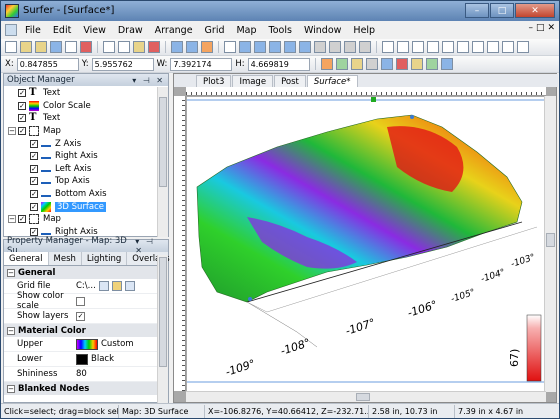 The width and height of the screenshot is (560, 419). Describe the element at coordinates (365, 47) in the screenshot. I see `overlay-icon` at that location.